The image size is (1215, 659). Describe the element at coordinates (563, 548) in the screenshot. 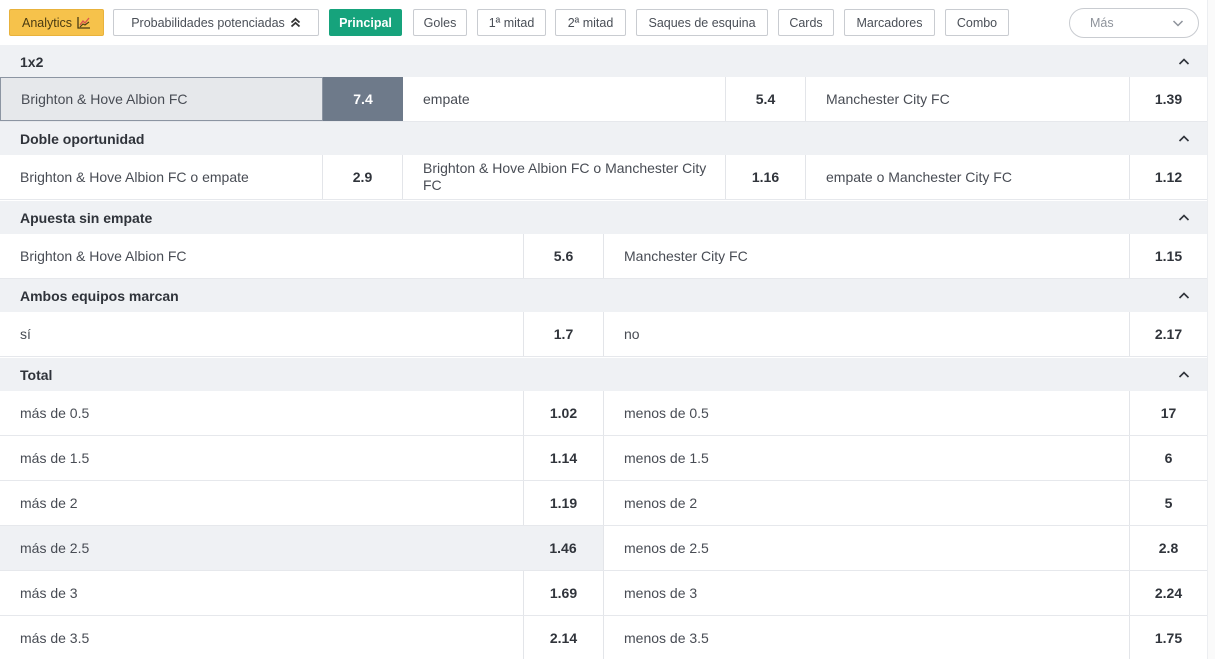

I see `outcome-over-odd: 1.46` at that location.